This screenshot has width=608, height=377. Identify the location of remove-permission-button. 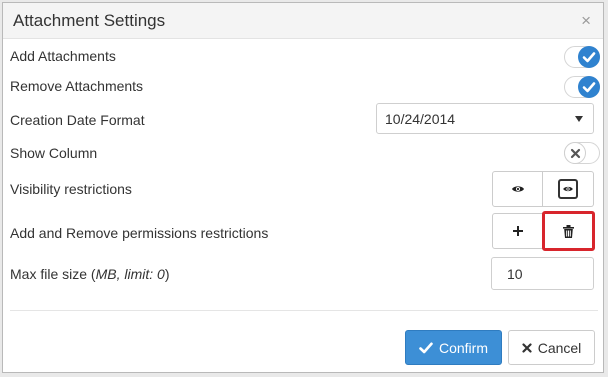
(568, 231).